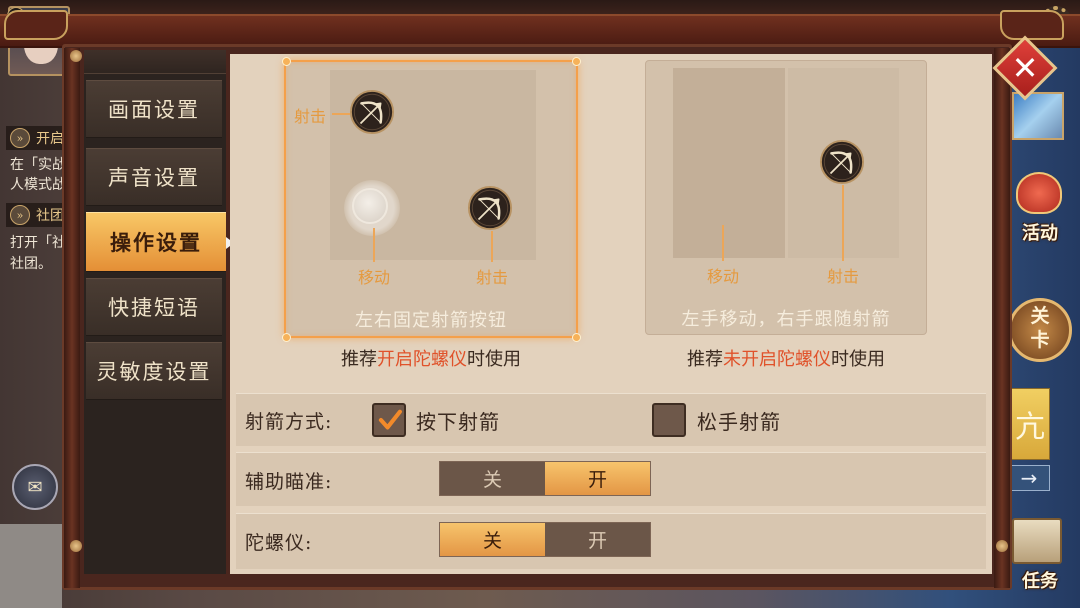  I want to click on shoot-mode-row, so click(611, 419).